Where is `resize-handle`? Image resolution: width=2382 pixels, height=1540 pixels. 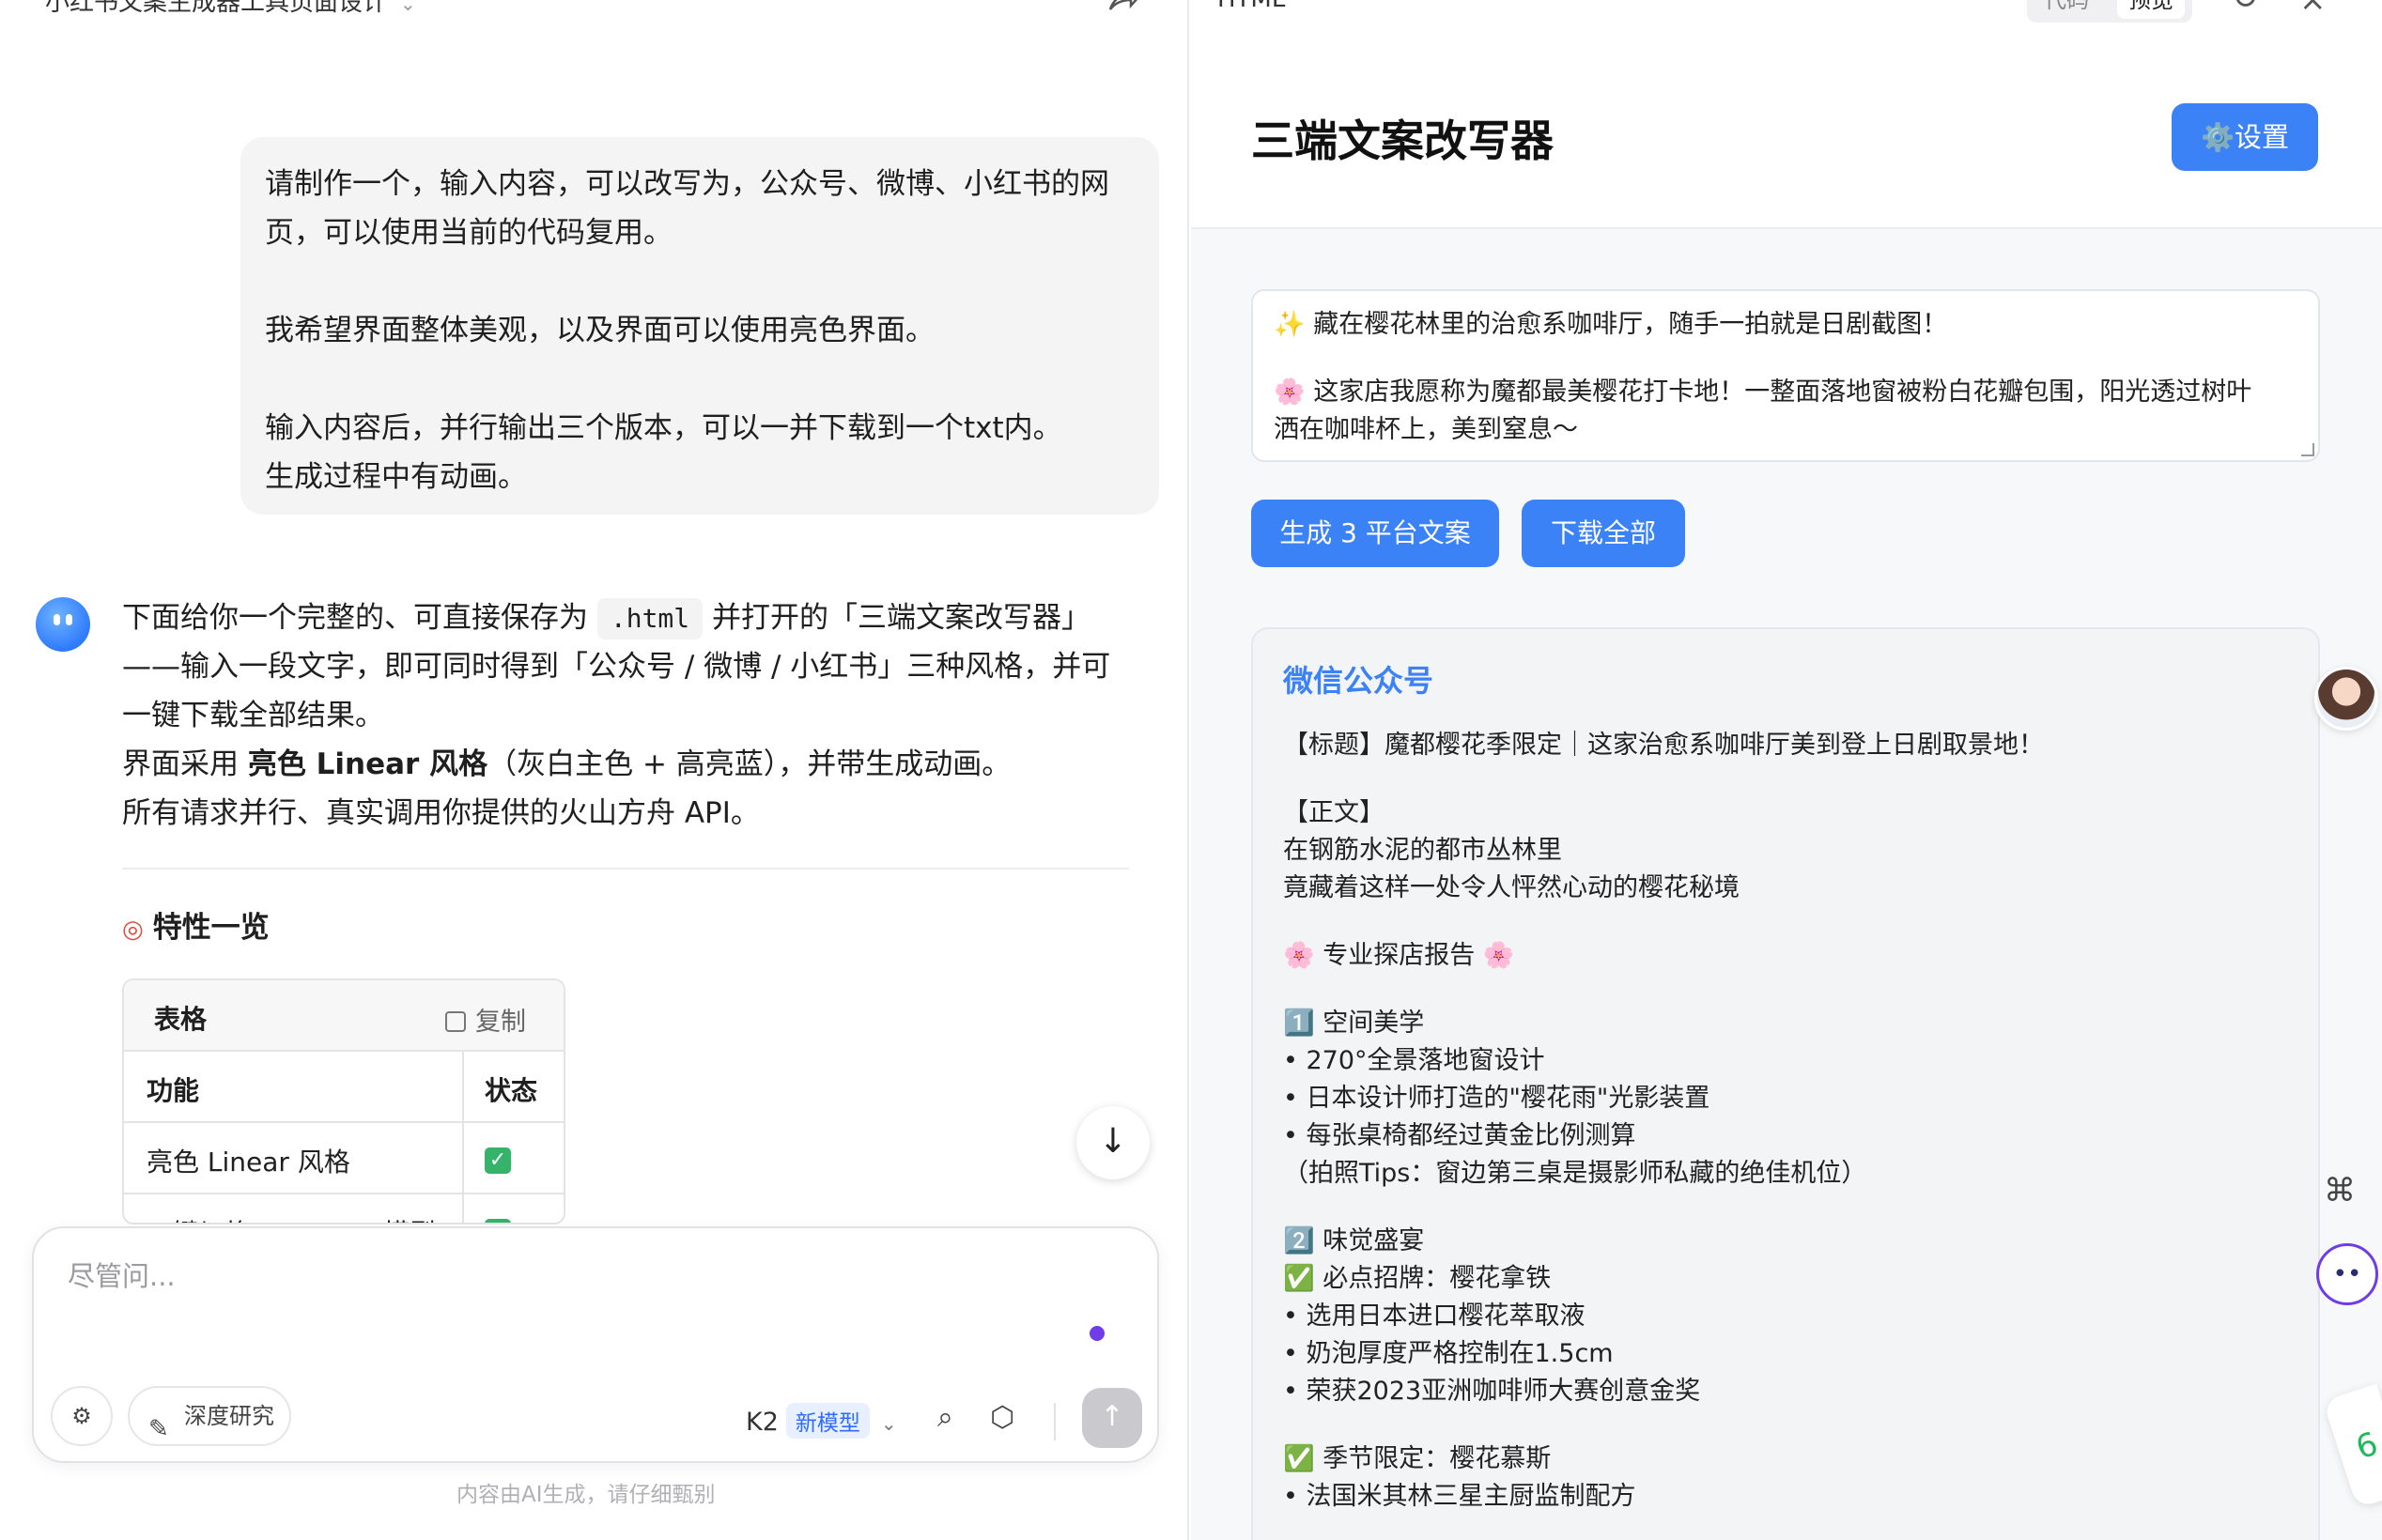
resize-handle is located at coordinates (2307, 449).